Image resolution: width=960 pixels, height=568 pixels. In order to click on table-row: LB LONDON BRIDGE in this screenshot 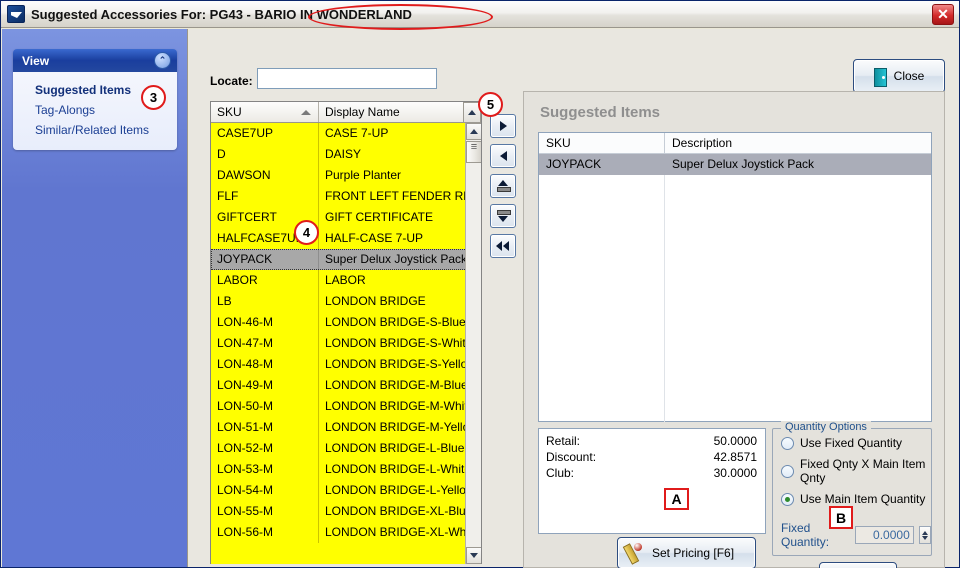, I will do `click(346, 301)`.